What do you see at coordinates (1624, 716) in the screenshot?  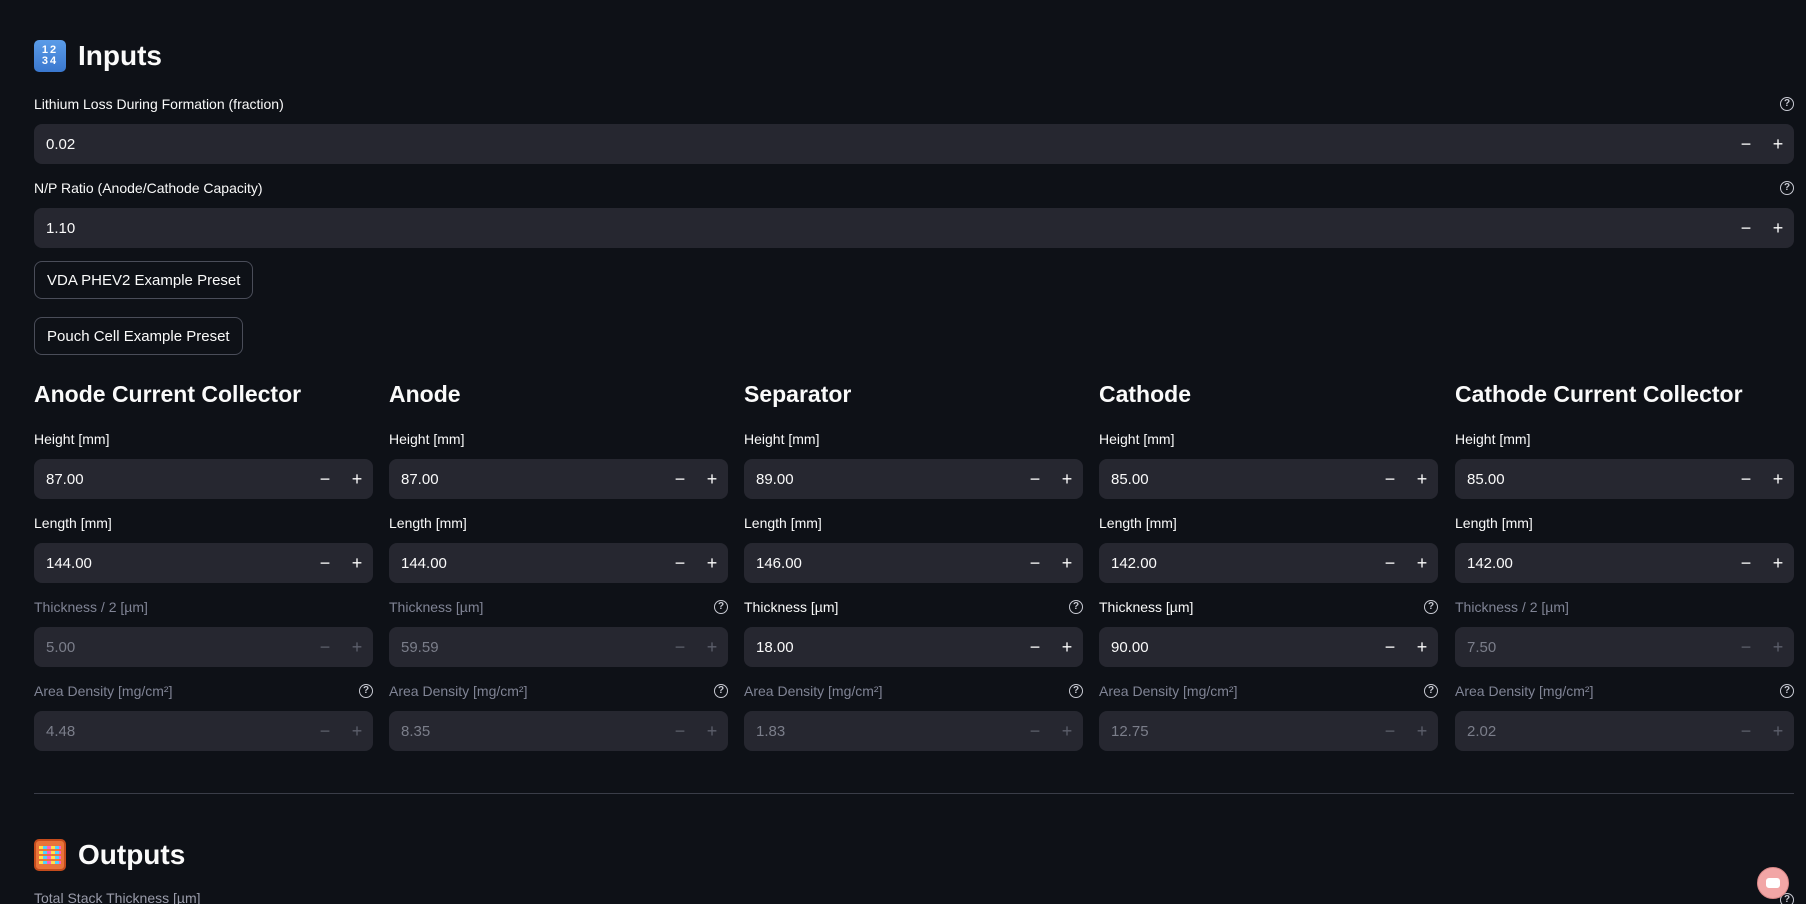 I see `area-density-field: Area Density [mg/cm²]? 2.02 − +` at bounding box center [1624, 716].